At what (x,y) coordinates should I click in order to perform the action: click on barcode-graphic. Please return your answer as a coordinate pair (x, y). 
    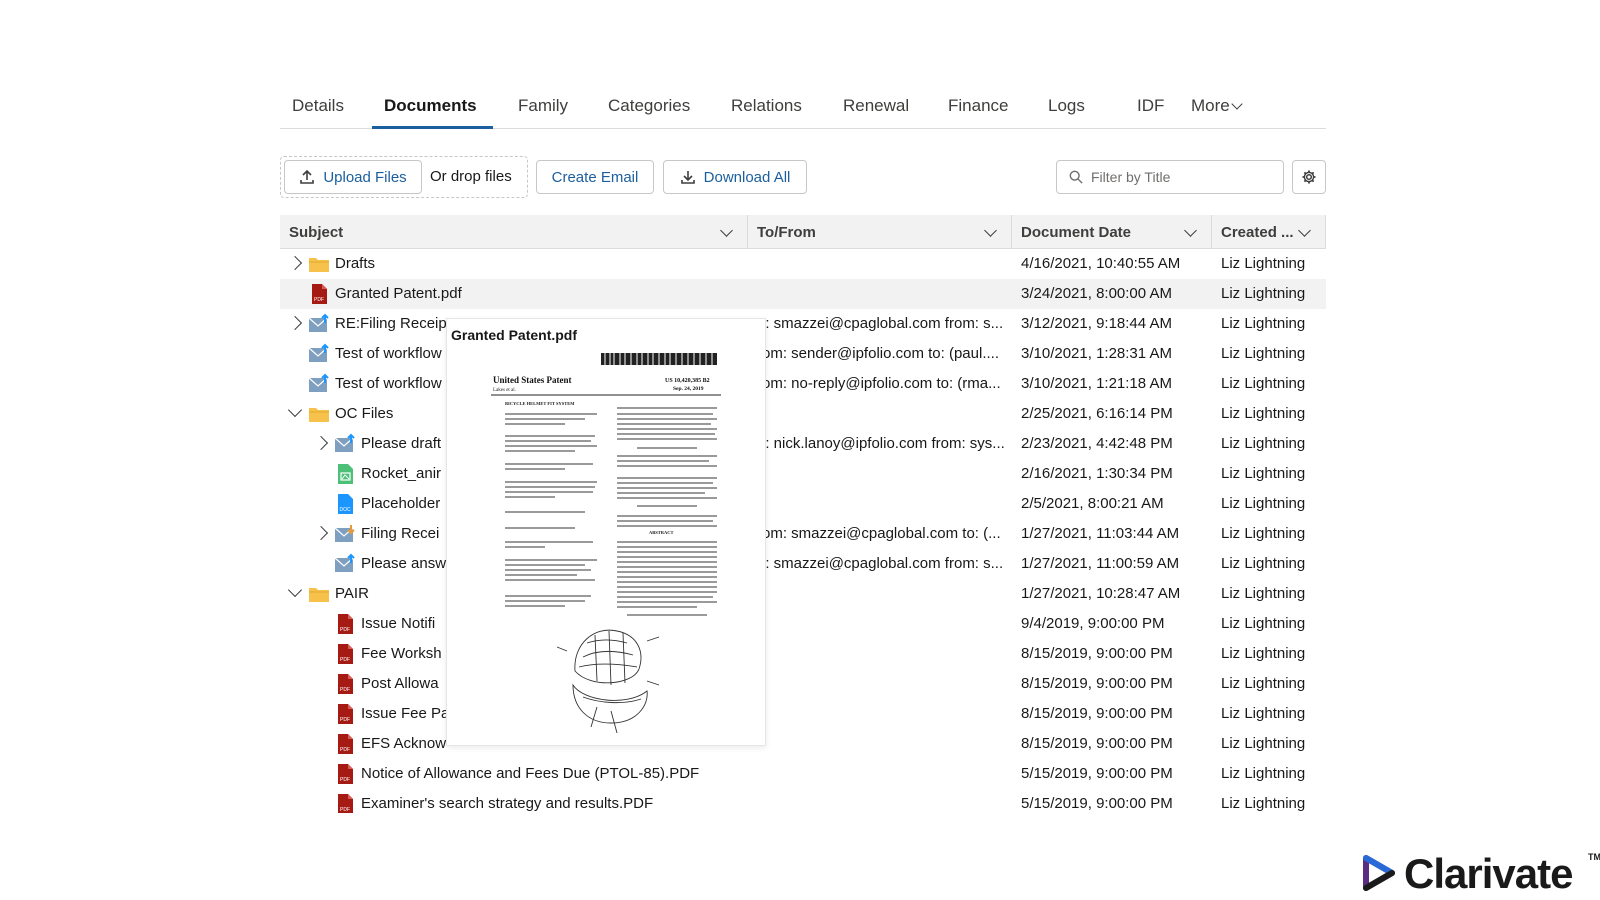
    Looking at the image, I should click on (659, 359).